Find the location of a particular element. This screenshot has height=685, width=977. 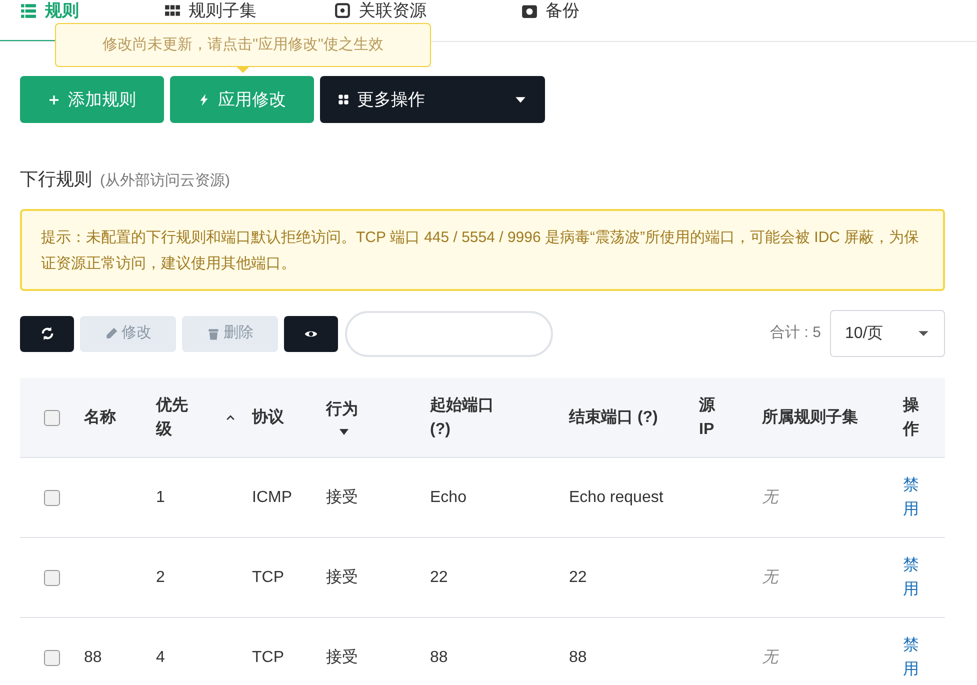

trash-icon is located at coordinates (213, 333).